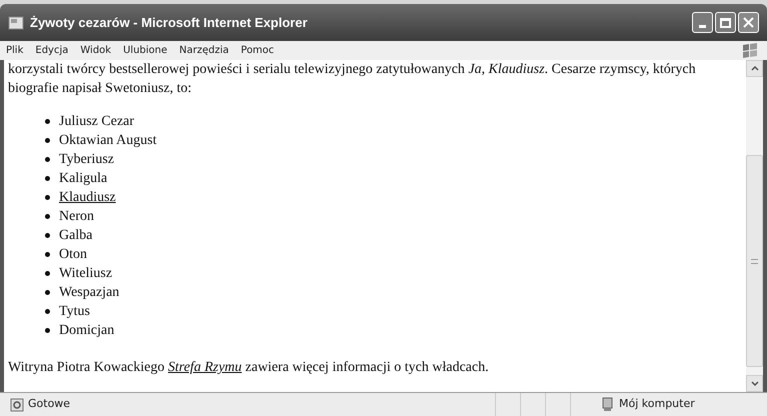 This screenshot has height=416, width=767. Describe the element at coordinates (86, 160) in the screenshot. I see `emperor-name: Tyberiusz` at that location.